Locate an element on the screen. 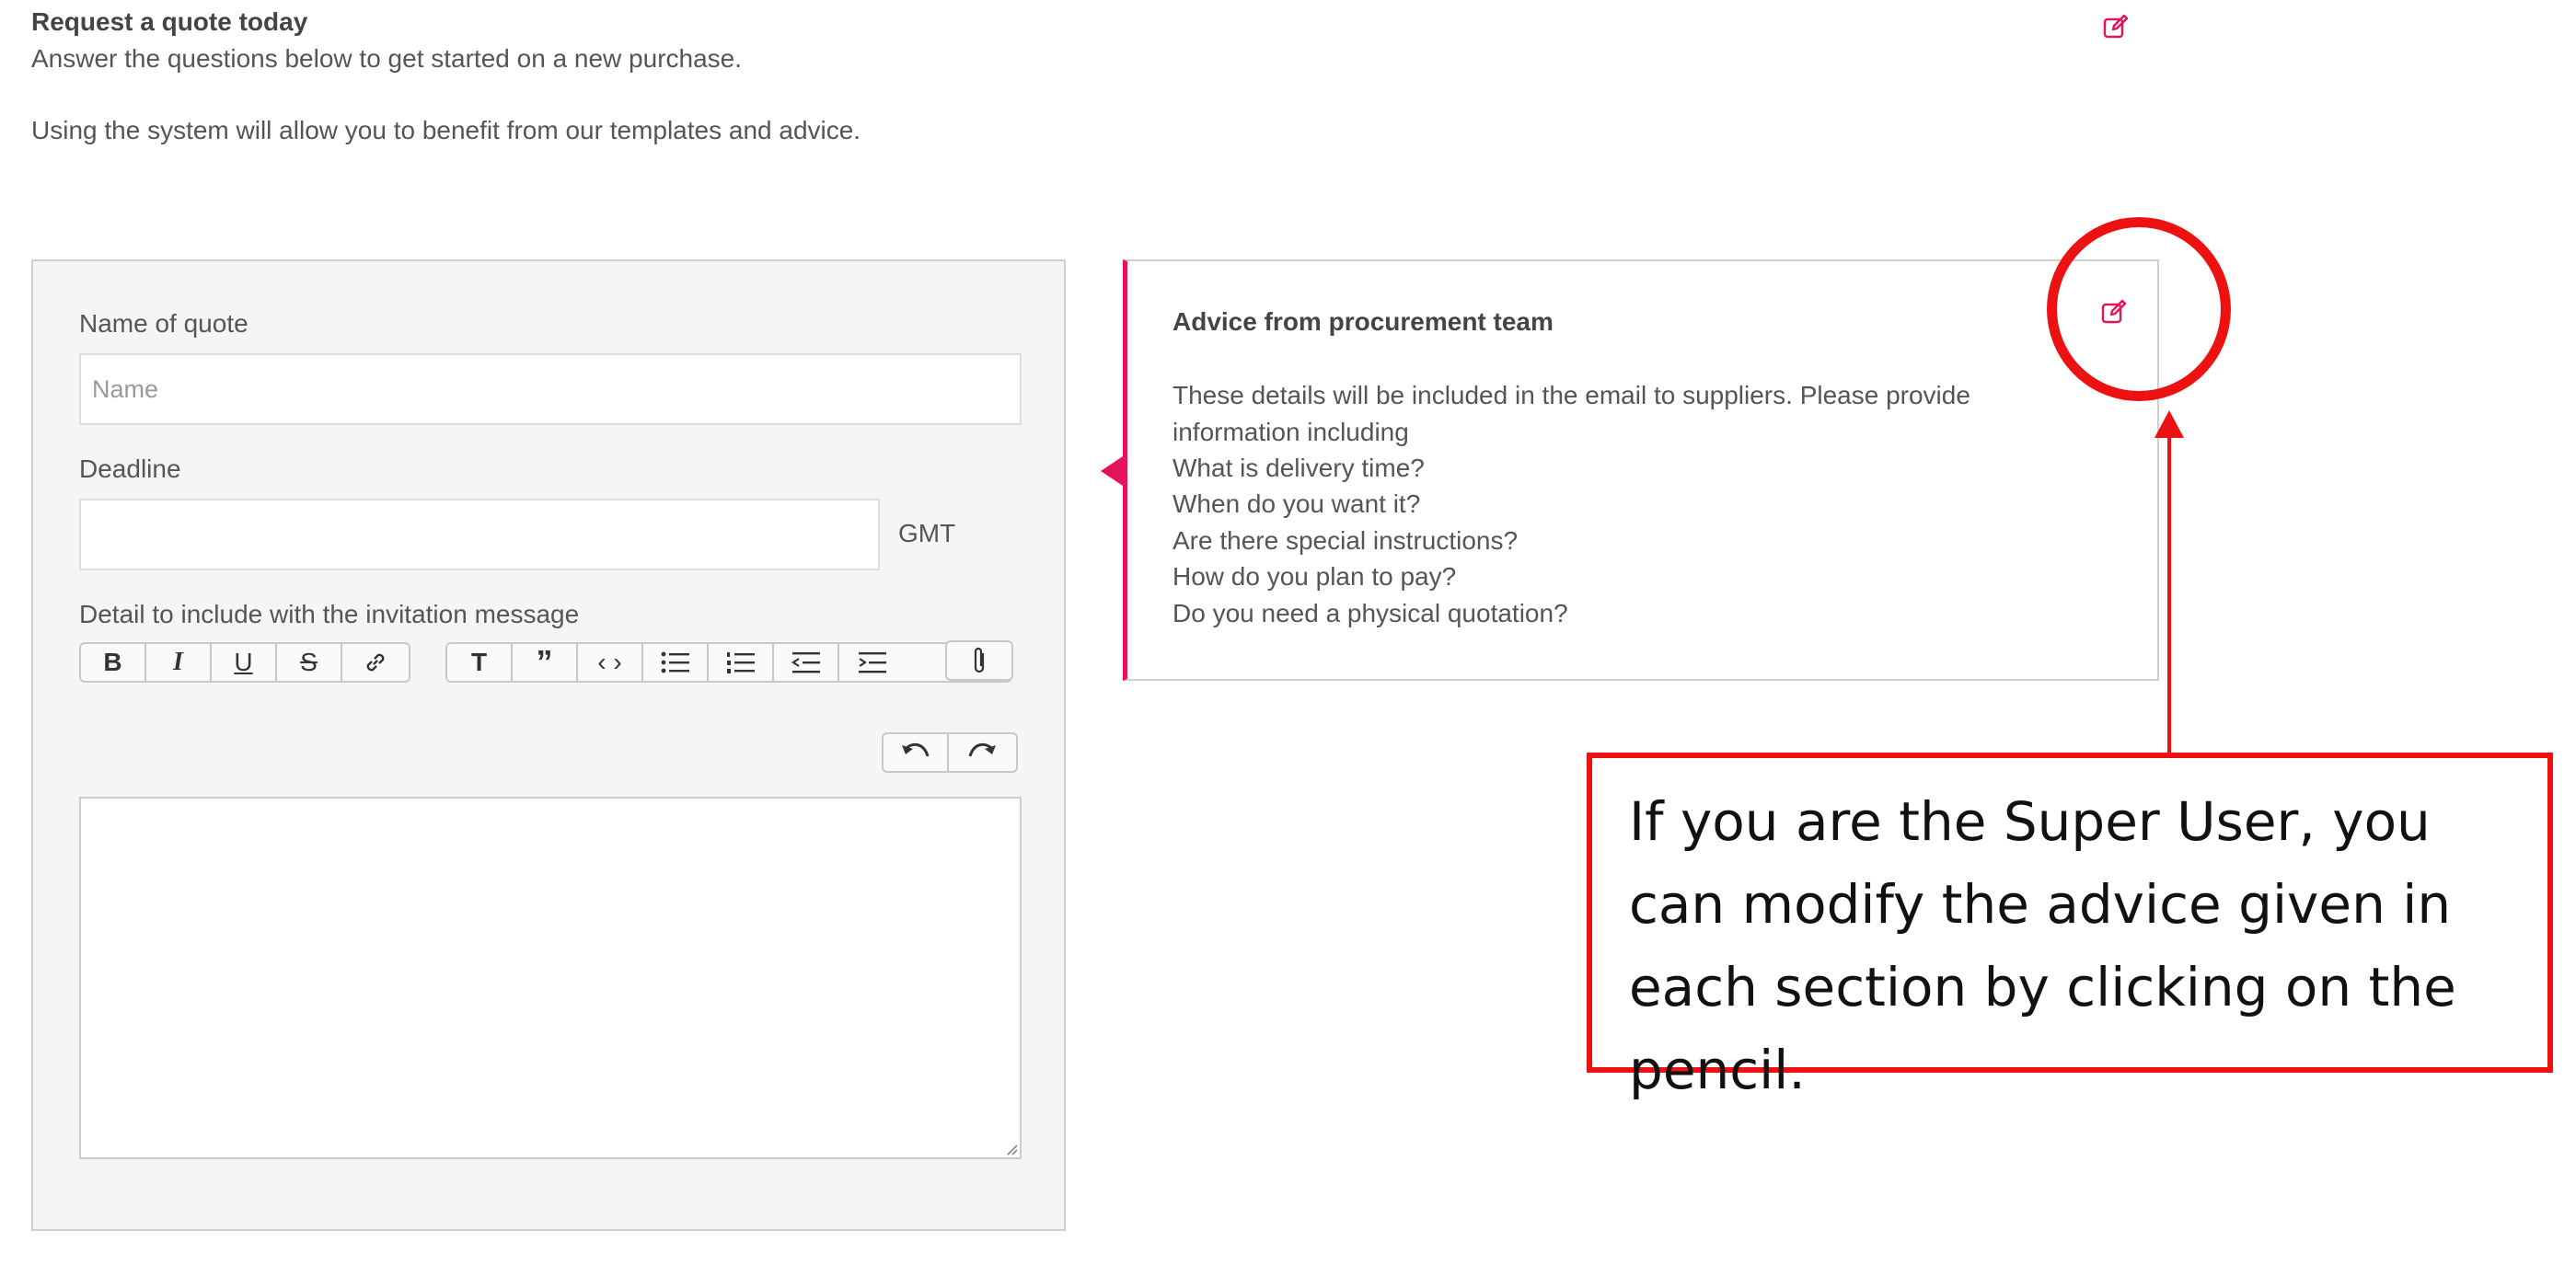  timezone-label: GMT is located at coordinates (927, 533).